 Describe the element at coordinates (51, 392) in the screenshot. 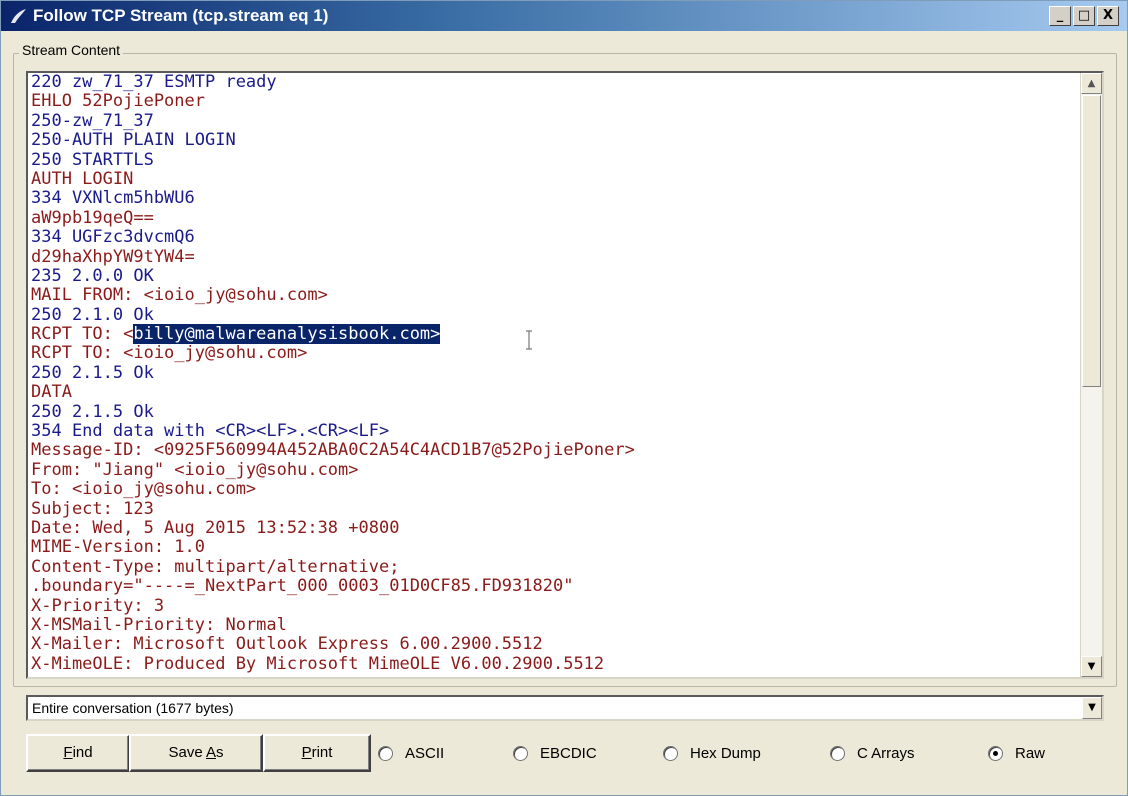

I see `stream-line-text: DATA` at that location.